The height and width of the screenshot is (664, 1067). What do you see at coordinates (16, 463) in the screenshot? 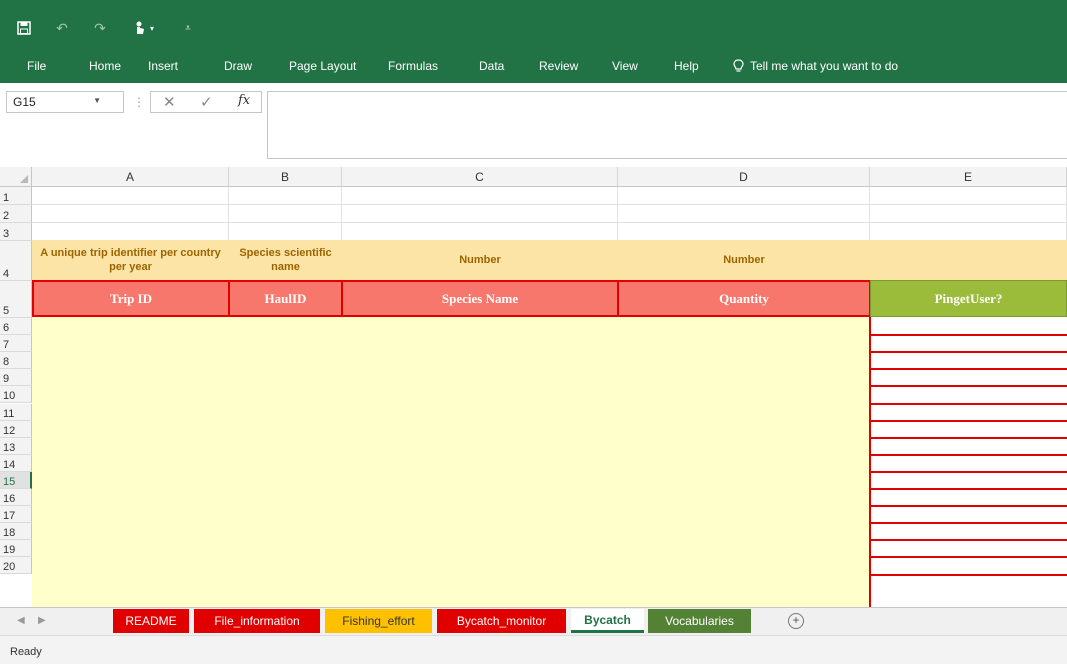
I see `row-header-14: 14` at bounding box center [16, 463].